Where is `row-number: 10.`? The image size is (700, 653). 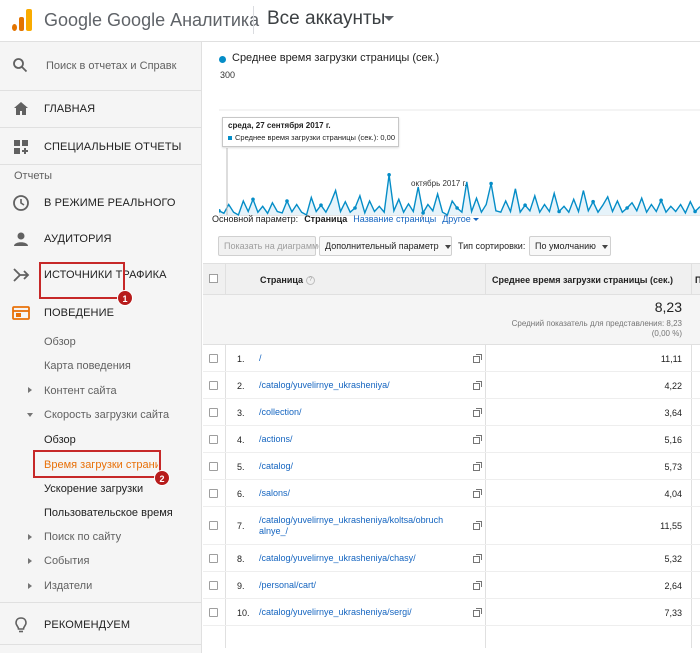
row-number: 10. is located at coordinates (243, 613).